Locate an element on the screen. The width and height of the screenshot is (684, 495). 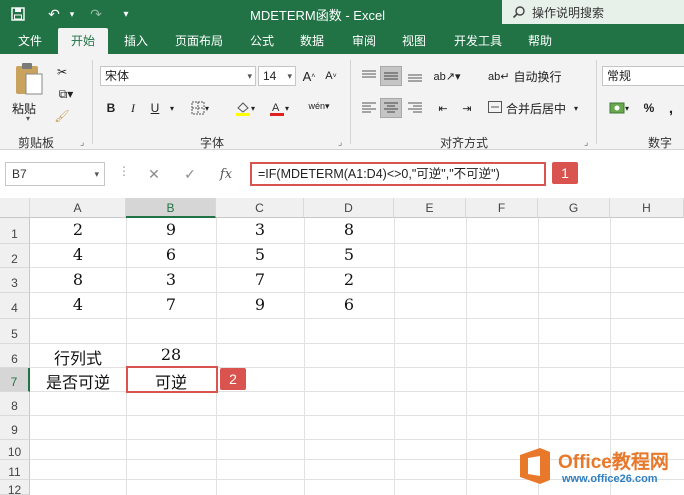
tell-me-search: 操作说明搜索 is located at coordinates (593, 12).